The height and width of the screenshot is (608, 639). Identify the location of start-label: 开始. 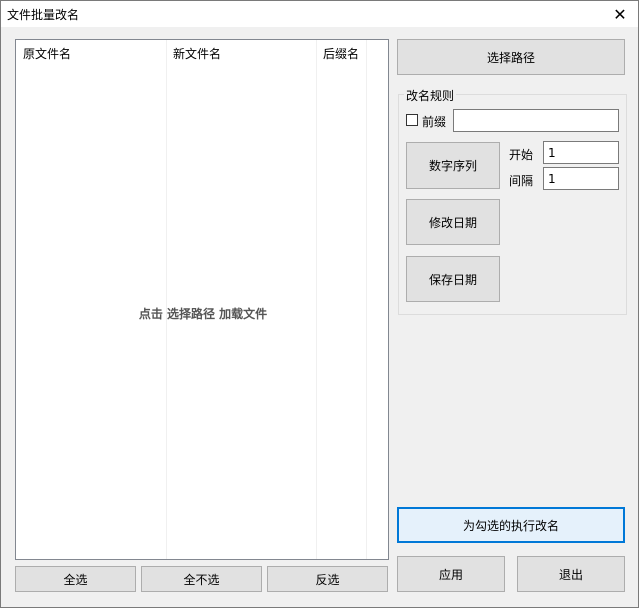
(521, 155).